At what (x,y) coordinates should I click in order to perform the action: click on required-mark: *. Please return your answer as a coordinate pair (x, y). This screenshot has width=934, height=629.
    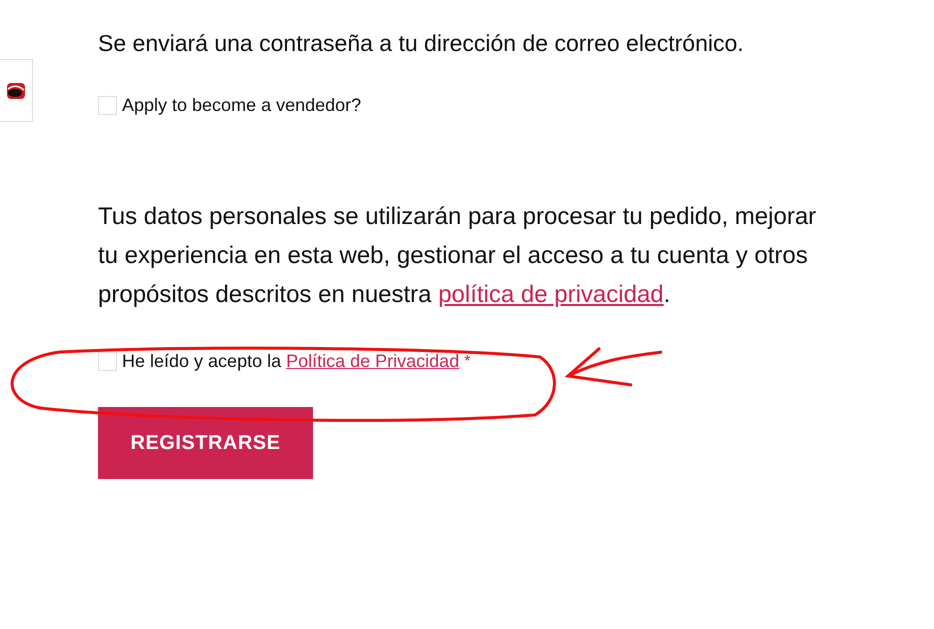
    Looking at the image, I should click on (467, 362).